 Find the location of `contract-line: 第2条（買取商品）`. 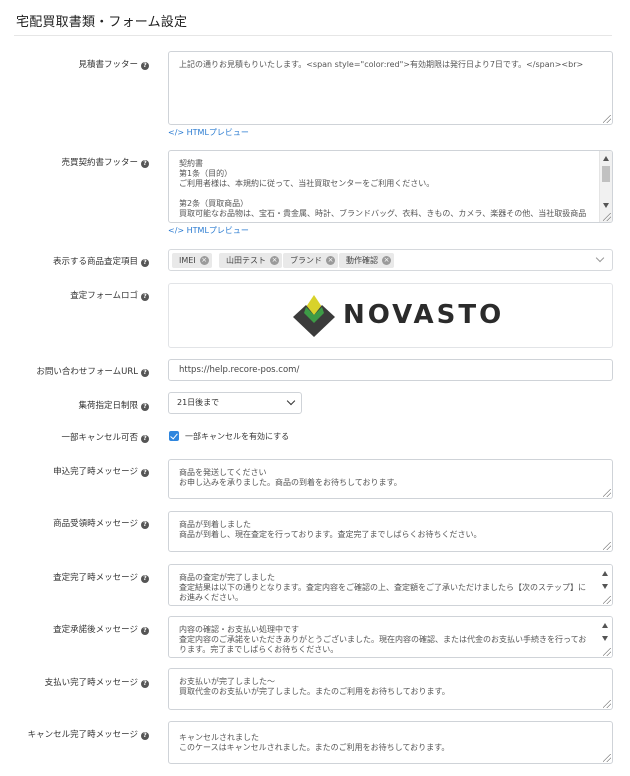

contract-line: 第2条（買取商品） is located at coordinates (214, 203).